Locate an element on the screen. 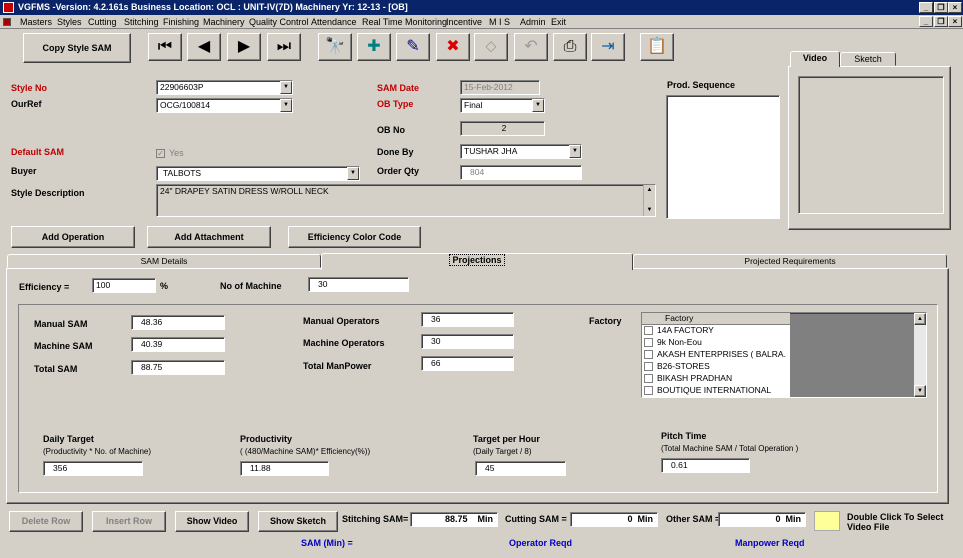  menu-mis: M I S is located at coordinates (499, 22).